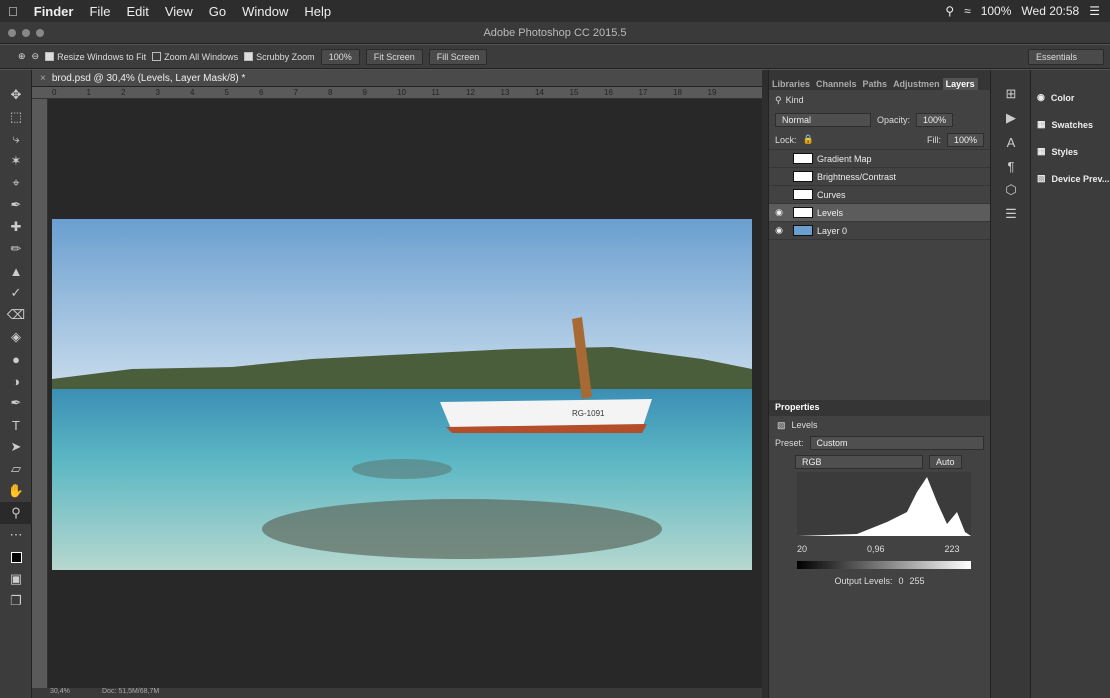 The width and height of the screenshot is (1110, 698). I want to click on layer-row: Brightness/Contrast, so click(879, 177).